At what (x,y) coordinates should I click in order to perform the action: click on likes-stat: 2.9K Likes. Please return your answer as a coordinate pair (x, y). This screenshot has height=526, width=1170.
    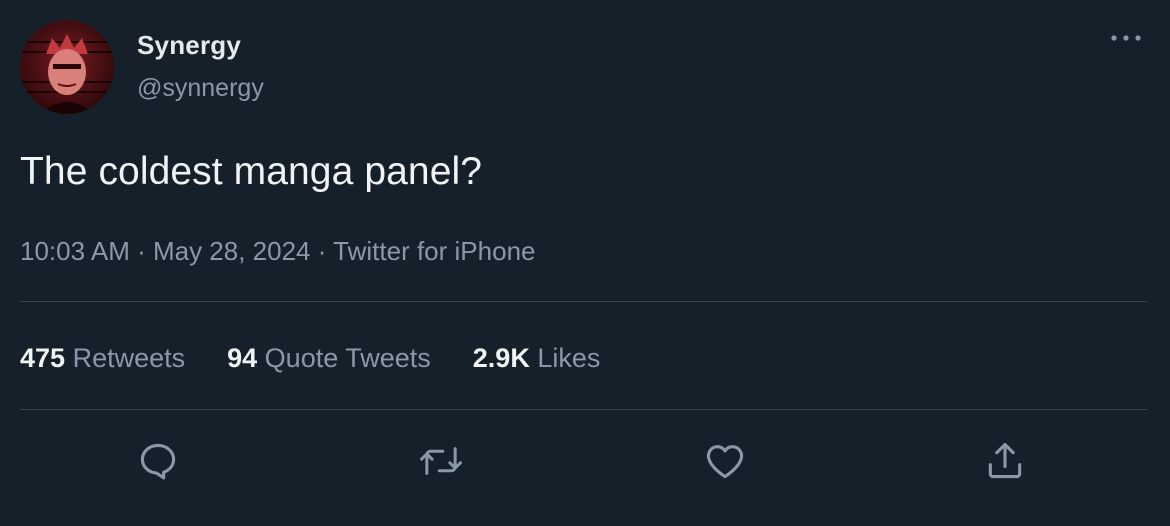
    Looking at the image, I should click on (537, 358).